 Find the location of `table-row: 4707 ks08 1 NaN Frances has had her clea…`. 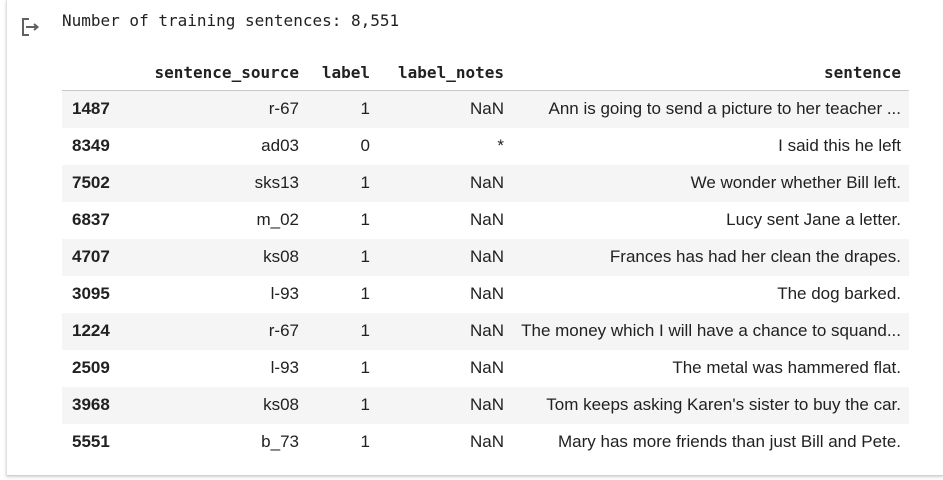

table-row: 4707 ks08 1 NaN Frances has had her clea… is located at coordinates (485, 257).